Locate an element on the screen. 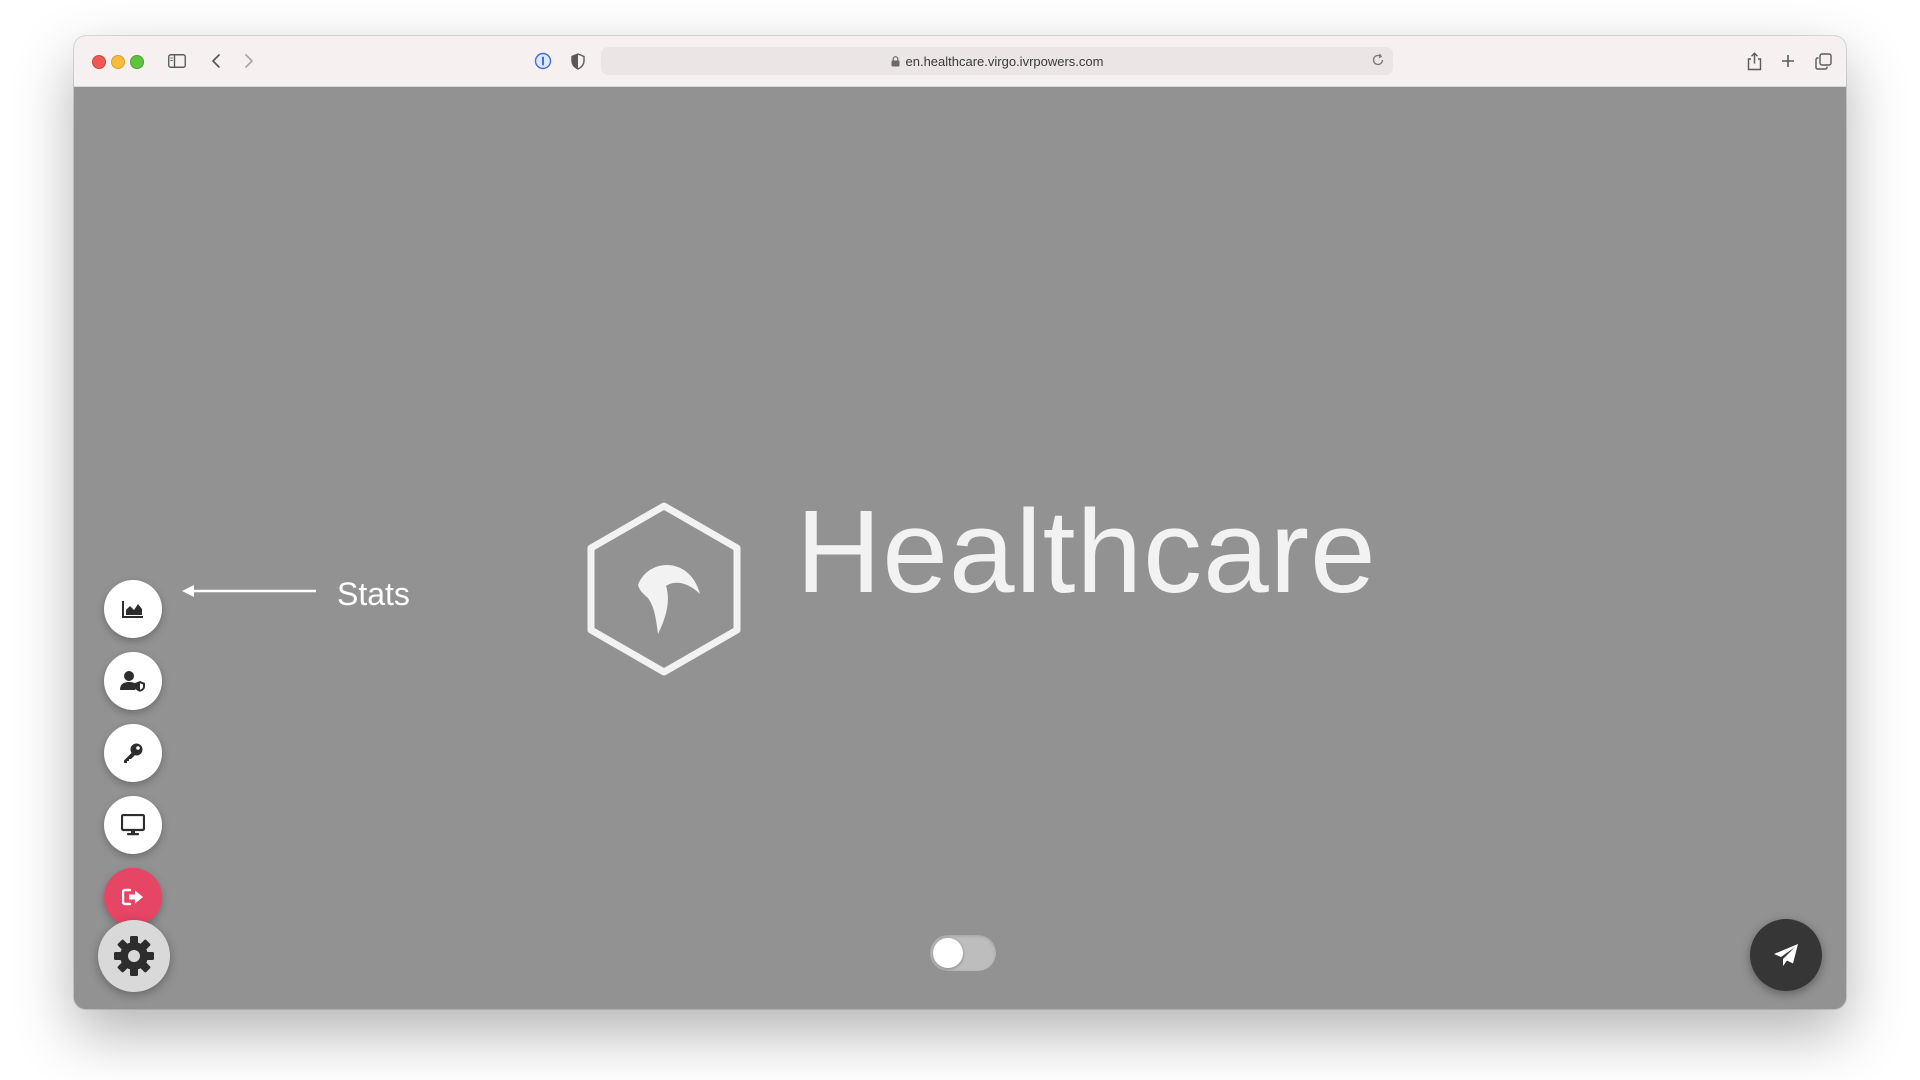 The width and height of the screenshot is (1920, 1080). settings-button is located at coordinates (134, 956).